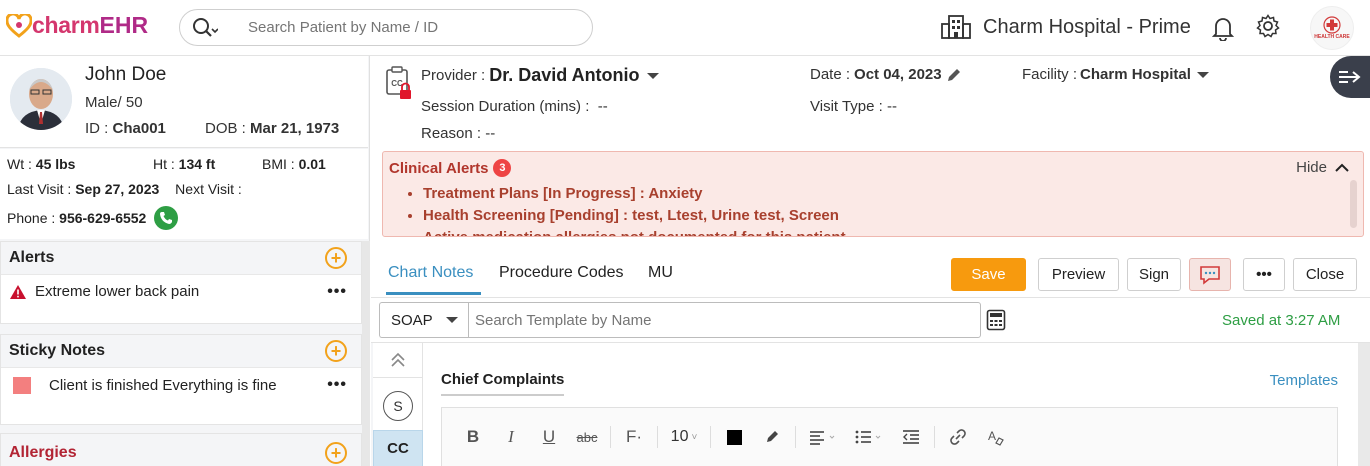 The height and width of the screenshot is (466, 1370). Describe the element at coordinates (734, 437) in the screenshot. I see `text-color-icon` at that location.